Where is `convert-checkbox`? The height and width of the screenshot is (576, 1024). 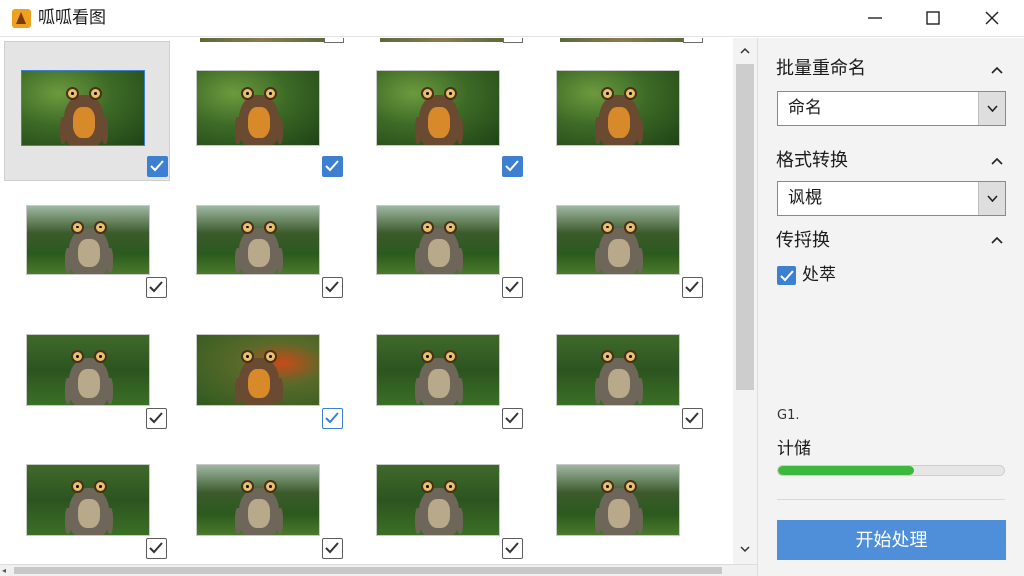
convert-checkbox is located at coordinates (786, 275).